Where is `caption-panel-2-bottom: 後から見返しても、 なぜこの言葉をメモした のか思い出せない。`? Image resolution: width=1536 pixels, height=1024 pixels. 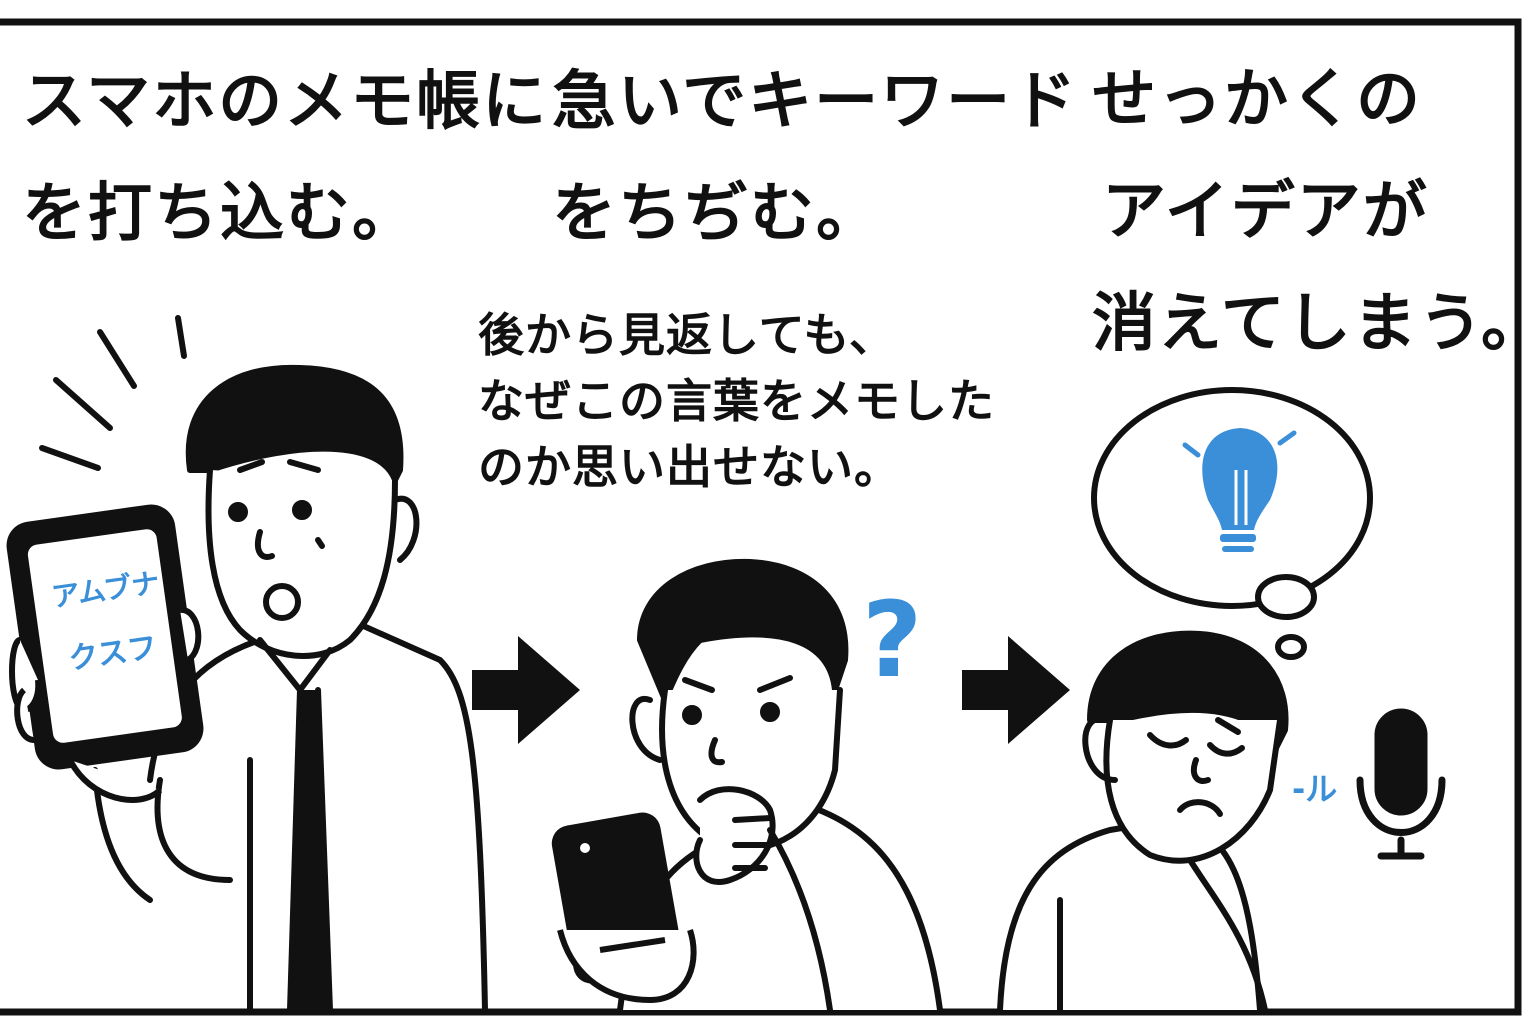 caption-panel-2-bottom: 後から見返しても、 なぜこの言葉をメモした のか思い出せない。 is located at coordinates (736, 401).